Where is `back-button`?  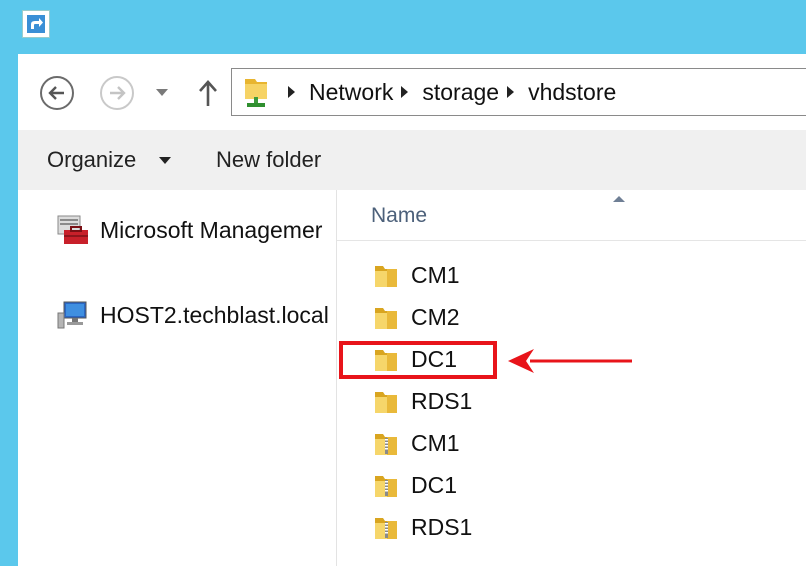
back-button is located at coordinates (57, 93).